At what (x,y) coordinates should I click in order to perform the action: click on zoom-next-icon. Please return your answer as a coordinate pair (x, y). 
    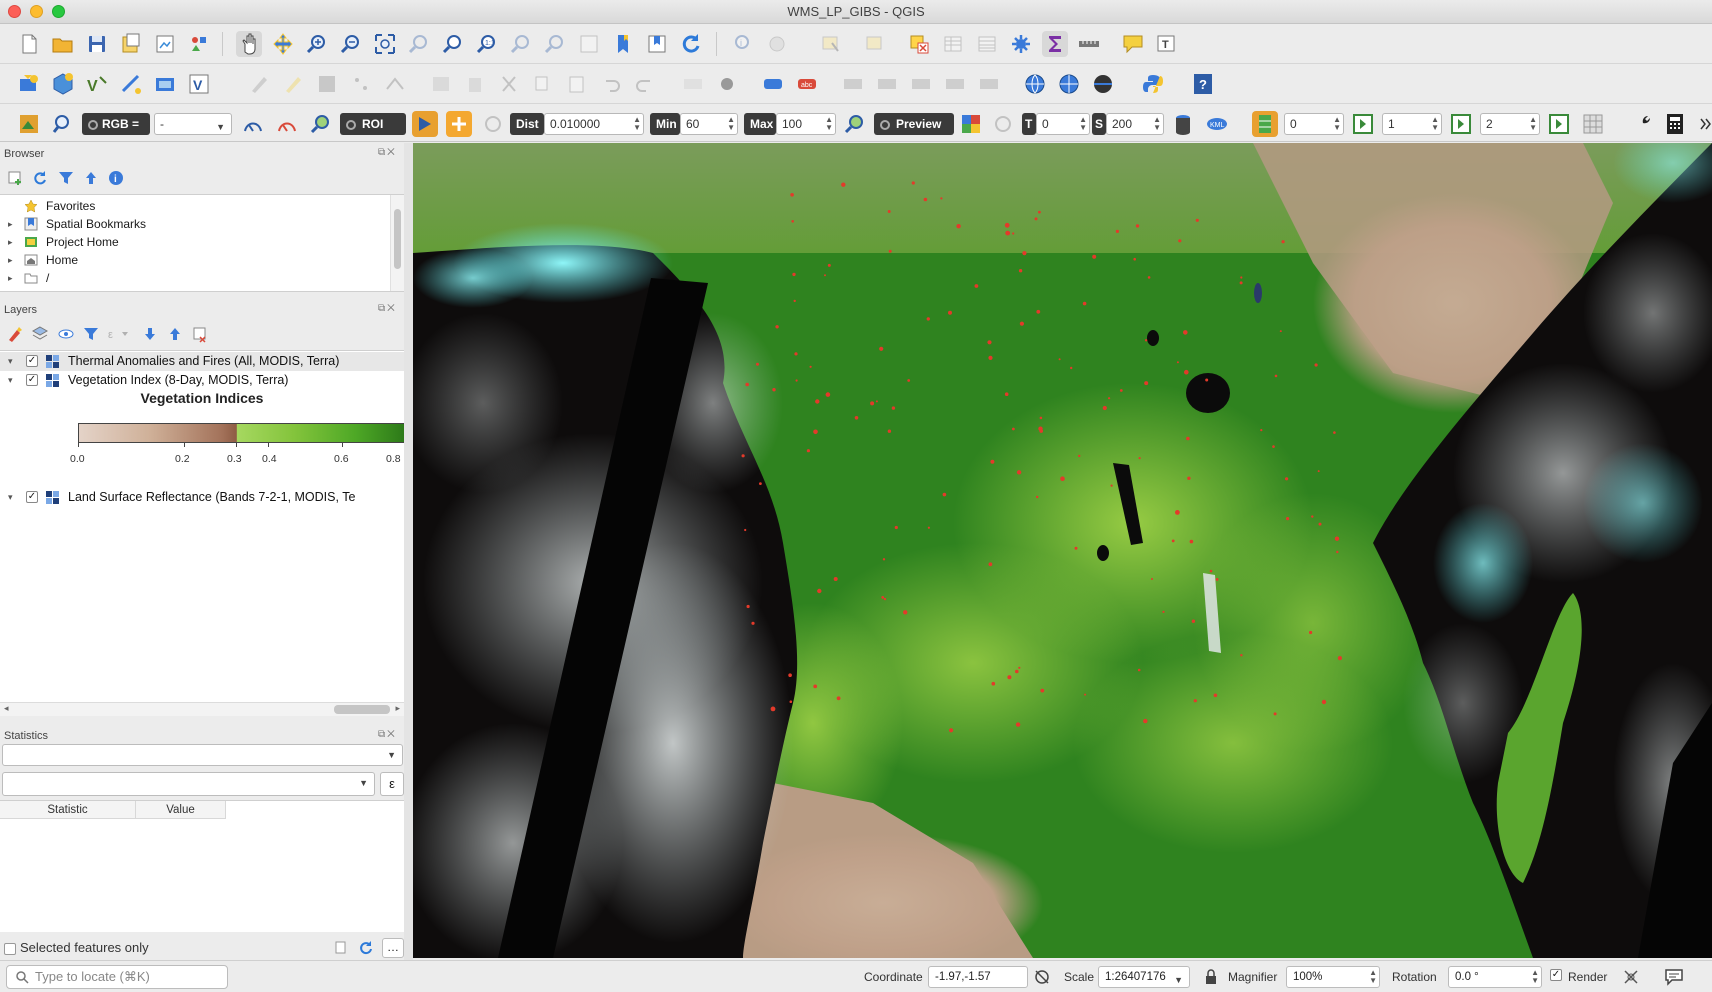
    Looking at the image, I should click on (555, 44).